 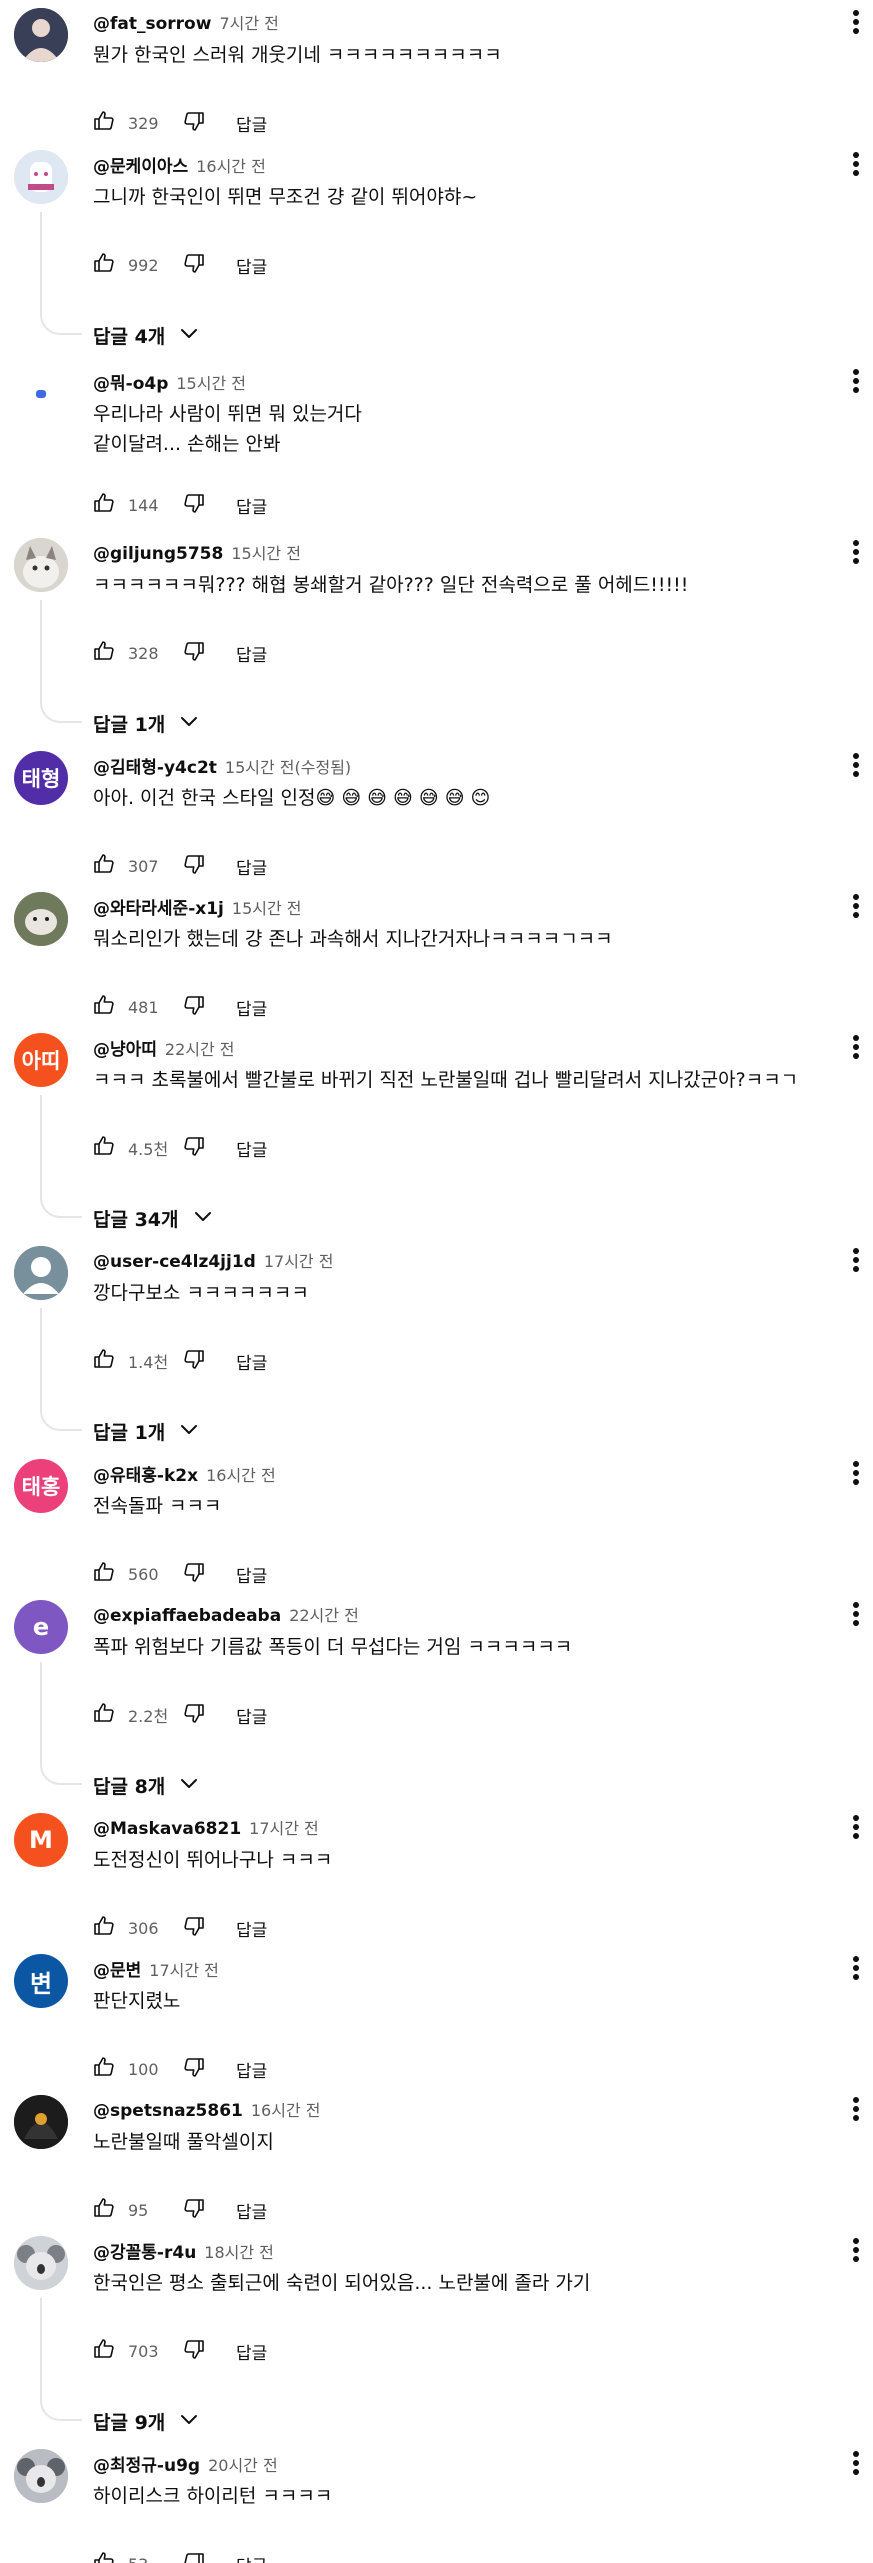 I want to click on avatar: e, so click(x=41, y=1627).